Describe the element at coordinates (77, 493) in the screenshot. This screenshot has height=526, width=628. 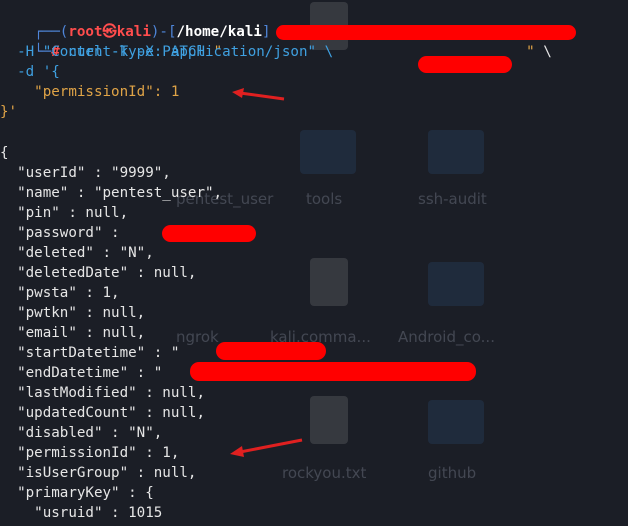
I see `response-line: "primaryKey" : {` at that location.